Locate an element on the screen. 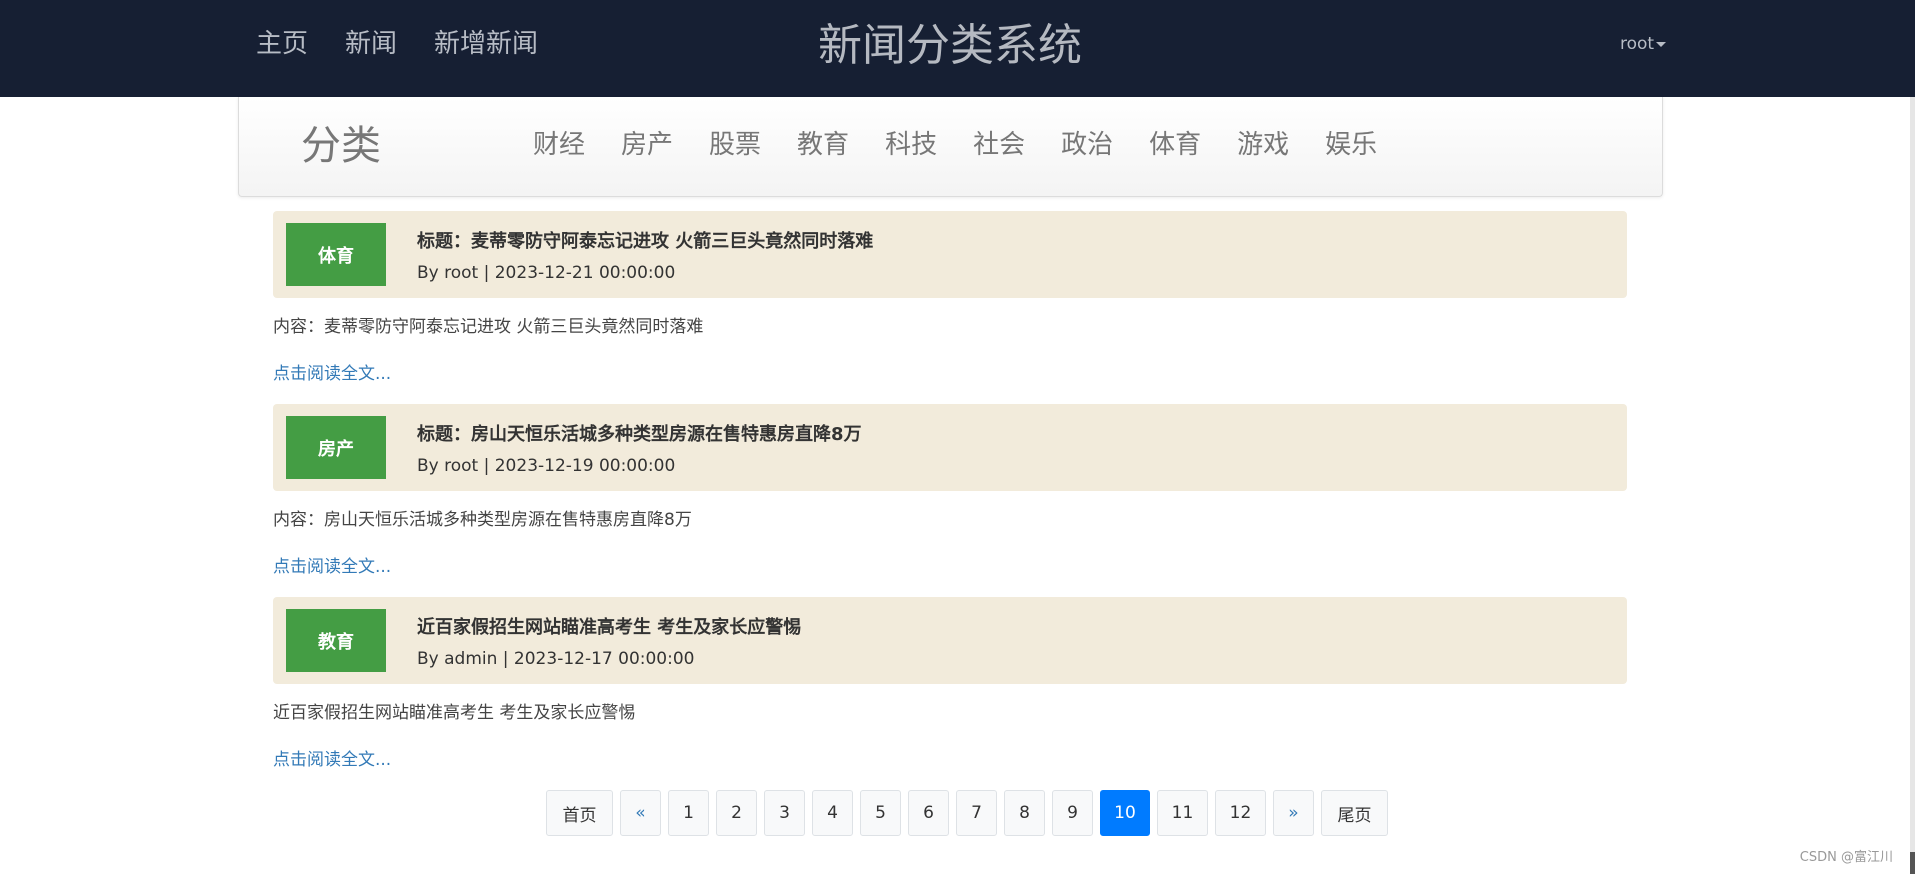 The height and width of the screenshot is (874, 1915). category-education-link: 教育 is located at coordinates (823, 145).